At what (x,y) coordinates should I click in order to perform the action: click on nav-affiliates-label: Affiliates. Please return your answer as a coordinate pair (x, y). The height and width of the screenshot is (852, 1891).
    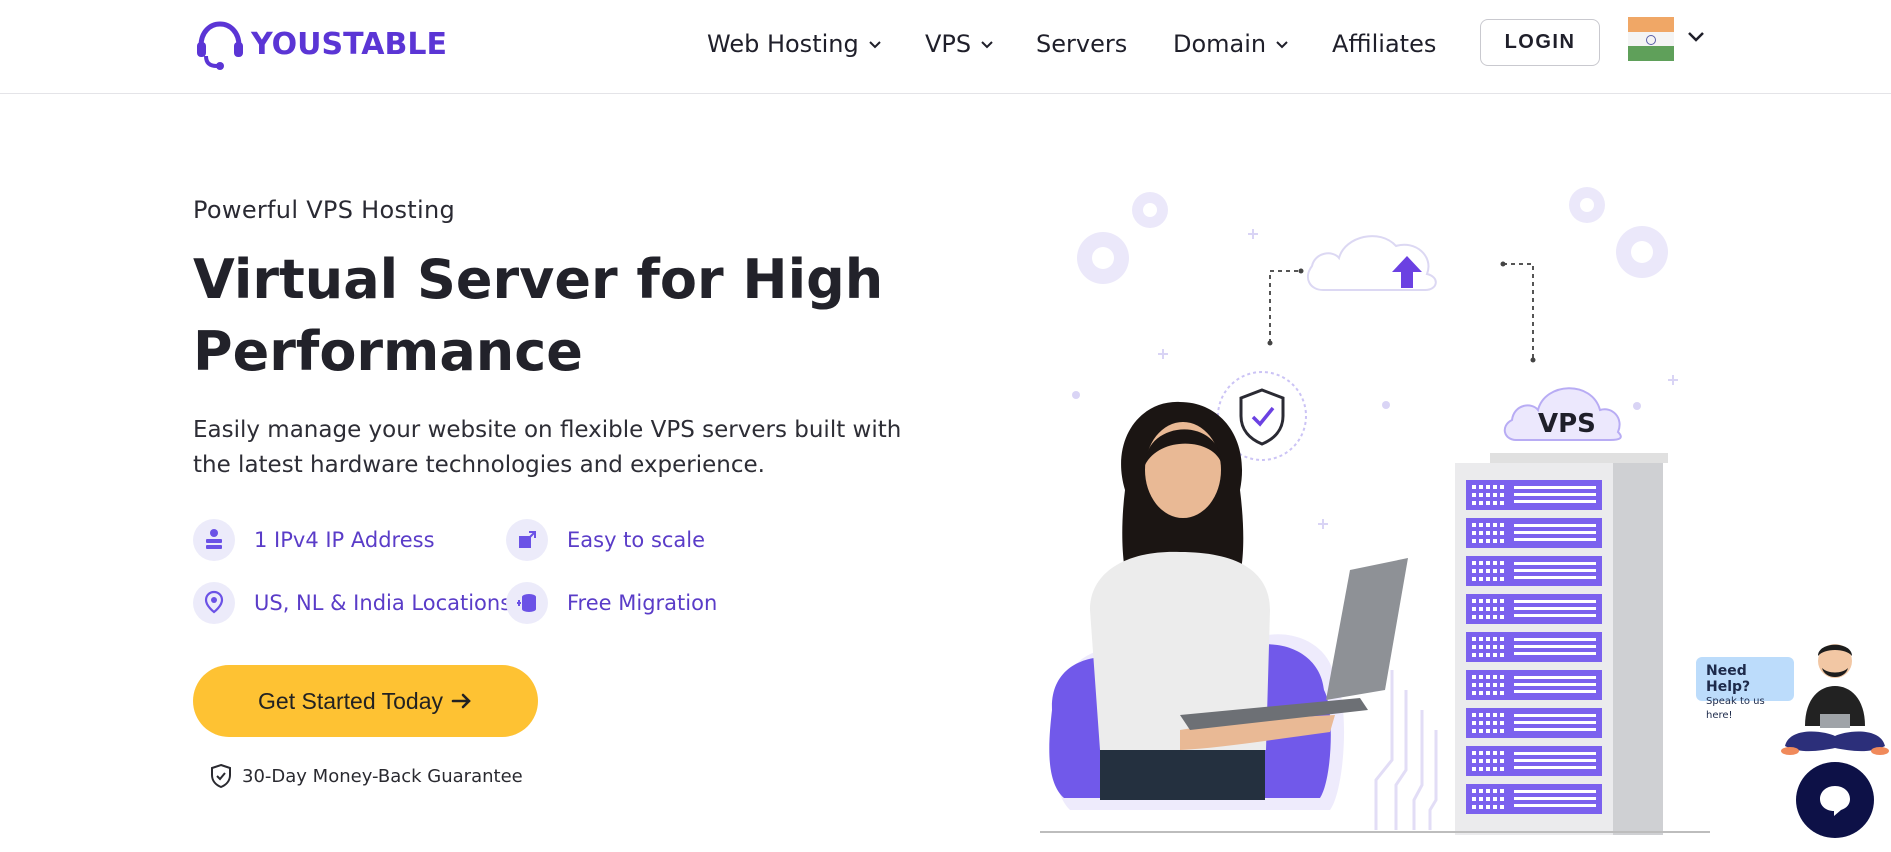
    Looking at the image, I should click on (1384, 44).